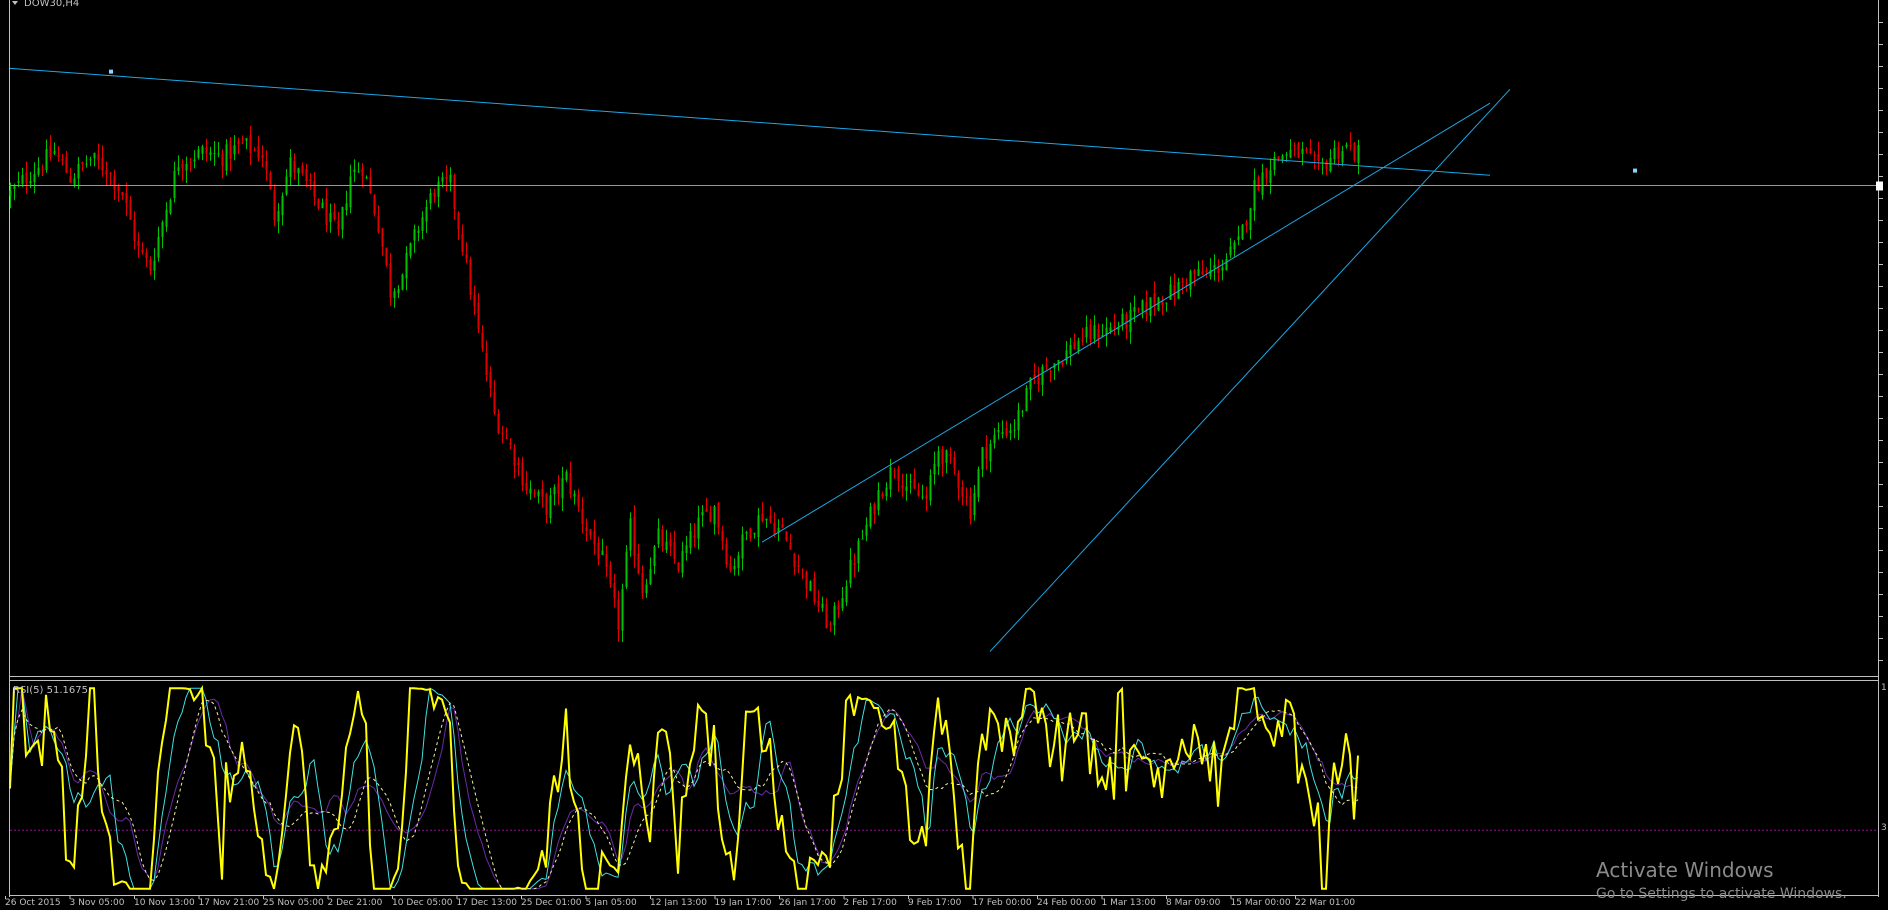 This screenshot has width=1888, height=910. I want to click on watermark-subtitle: Go to Settings to activate Windows., so click(1721, 894).